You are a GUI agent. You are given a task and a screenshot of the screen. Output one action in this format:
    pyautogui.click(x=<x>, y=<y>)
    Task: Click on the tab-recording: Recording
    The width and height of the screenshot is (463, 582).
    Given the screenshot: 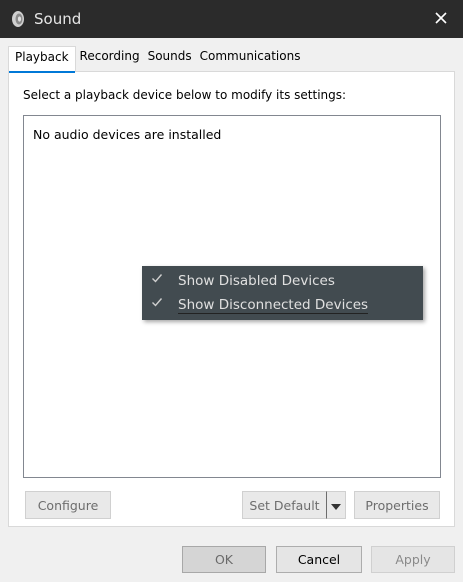 What is the action you would take?
    pyautogui.click(x=110, y=58)
    